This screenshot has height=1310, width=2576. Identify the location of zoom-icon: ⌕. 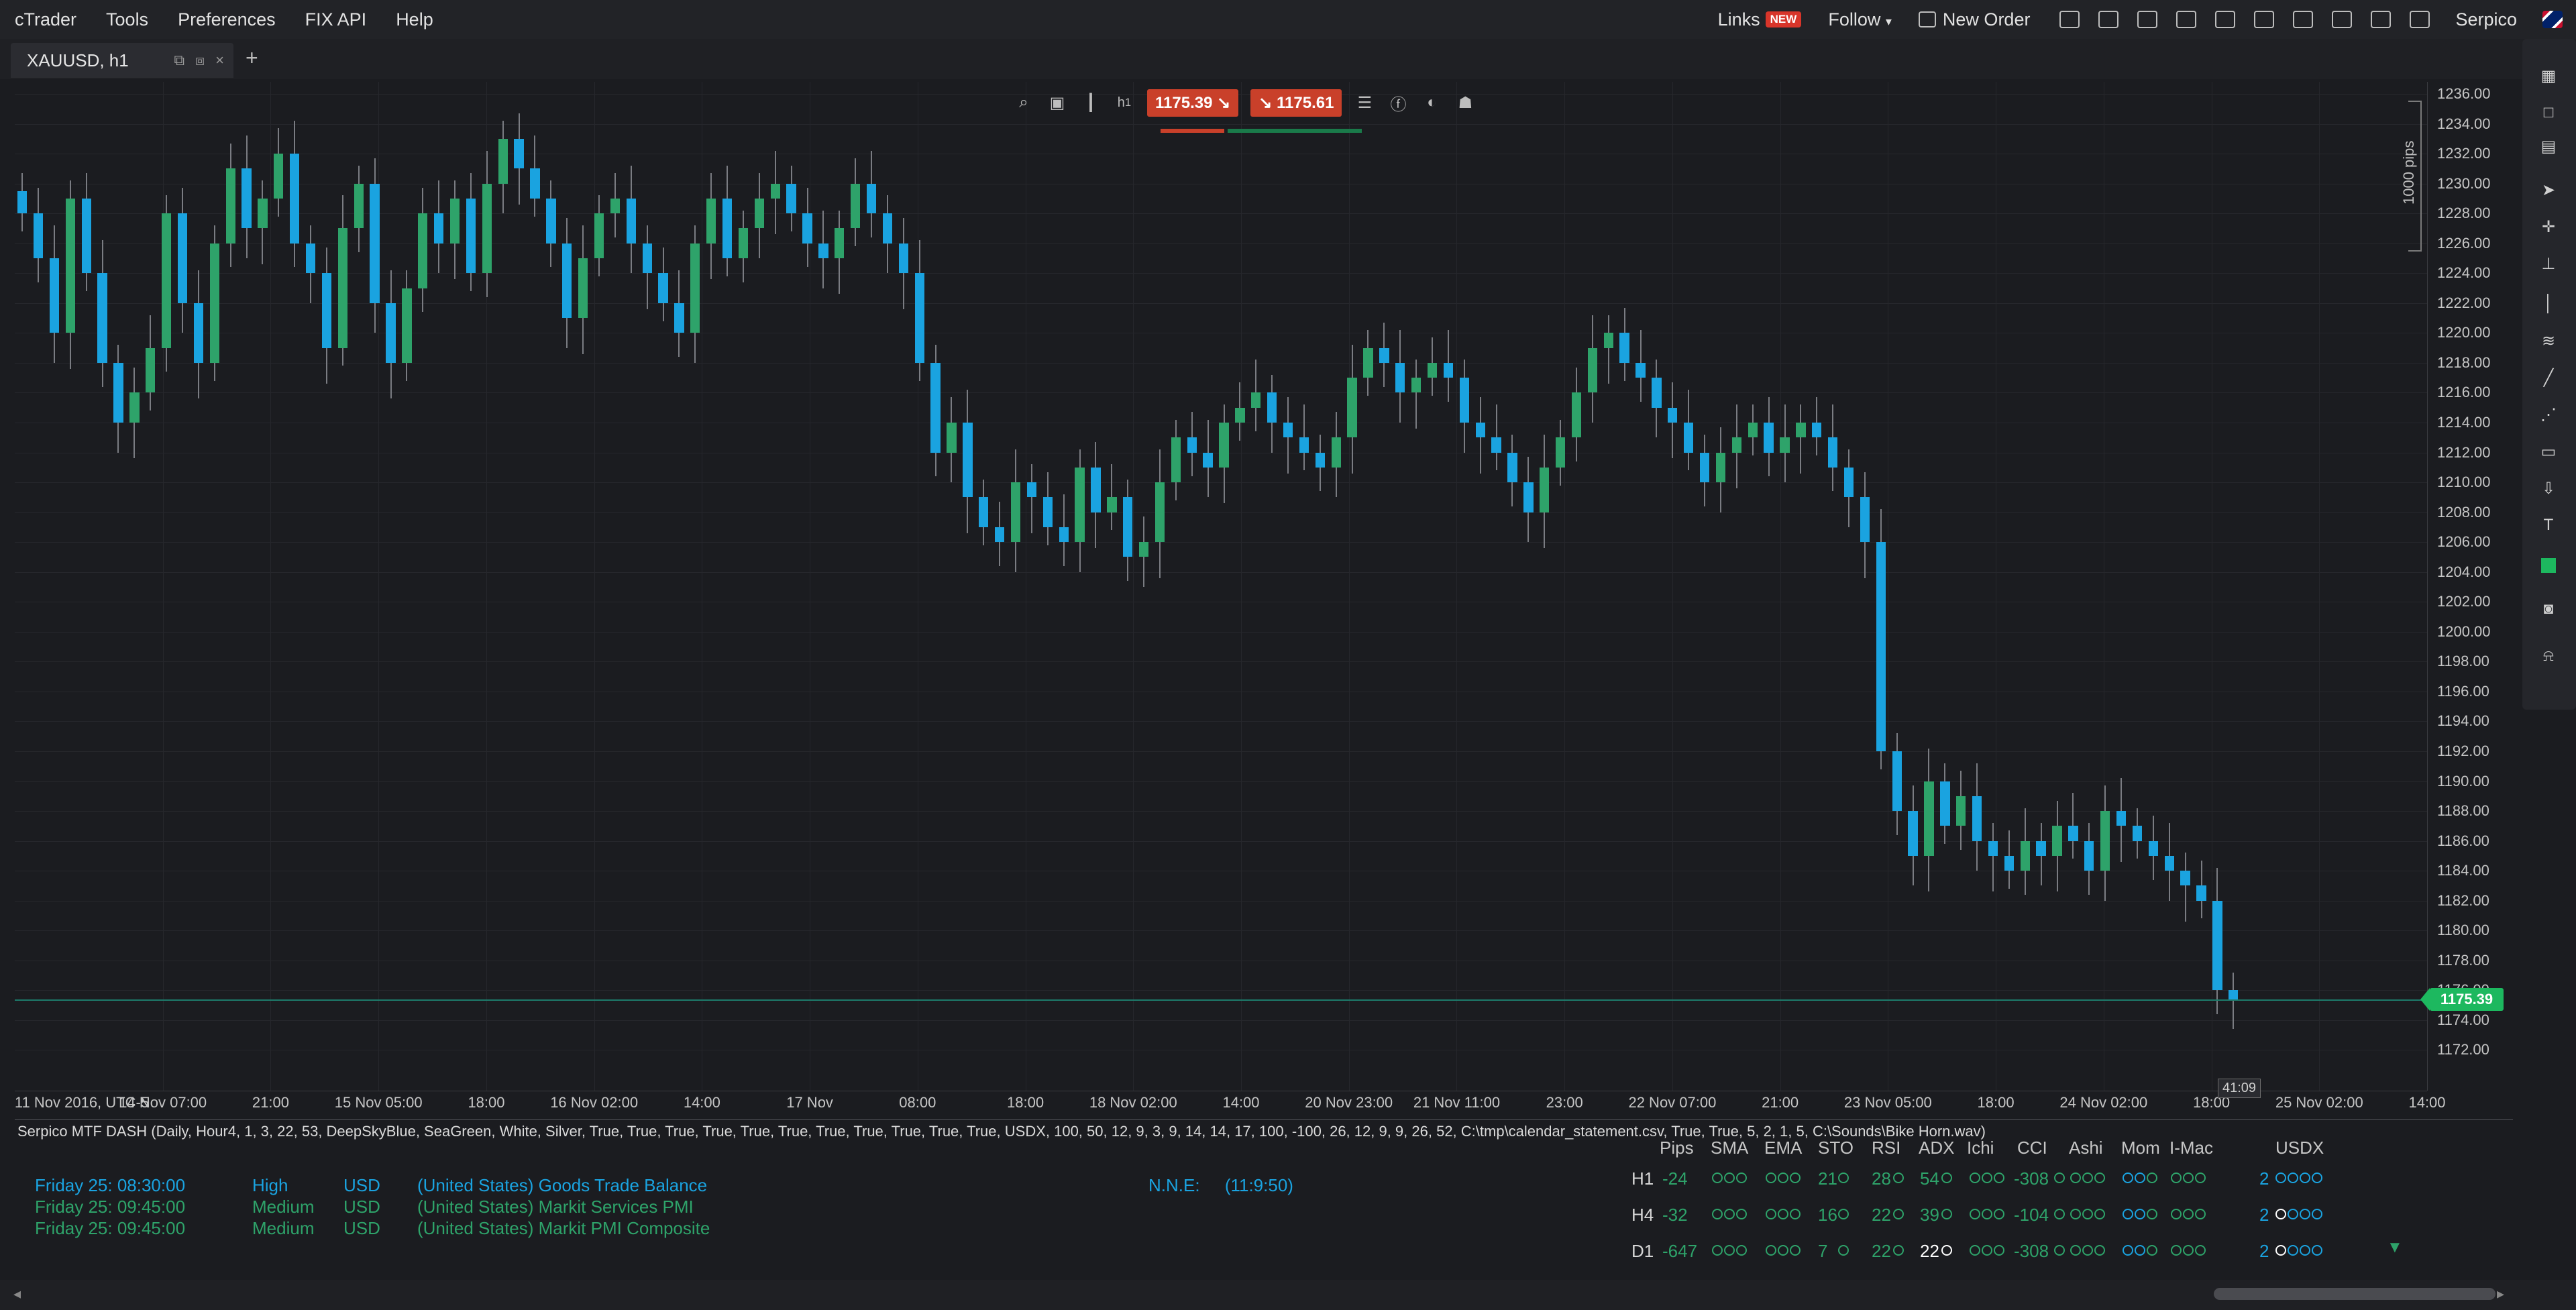
(1023, 102).